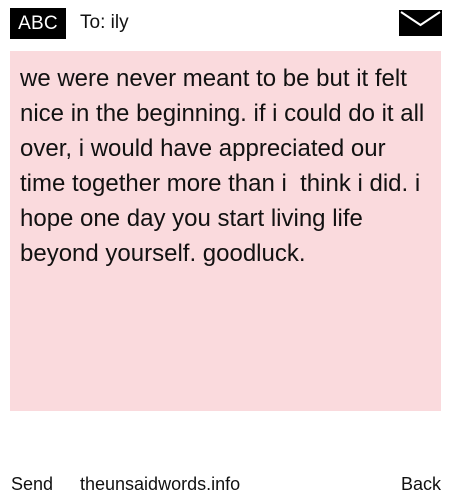 This screenshot has height=500, width=450. What do you see at coordinates (160, 484) in the screenshot?
I see `site-name: theunsaidwords.info` at bounding box center [160, 484].